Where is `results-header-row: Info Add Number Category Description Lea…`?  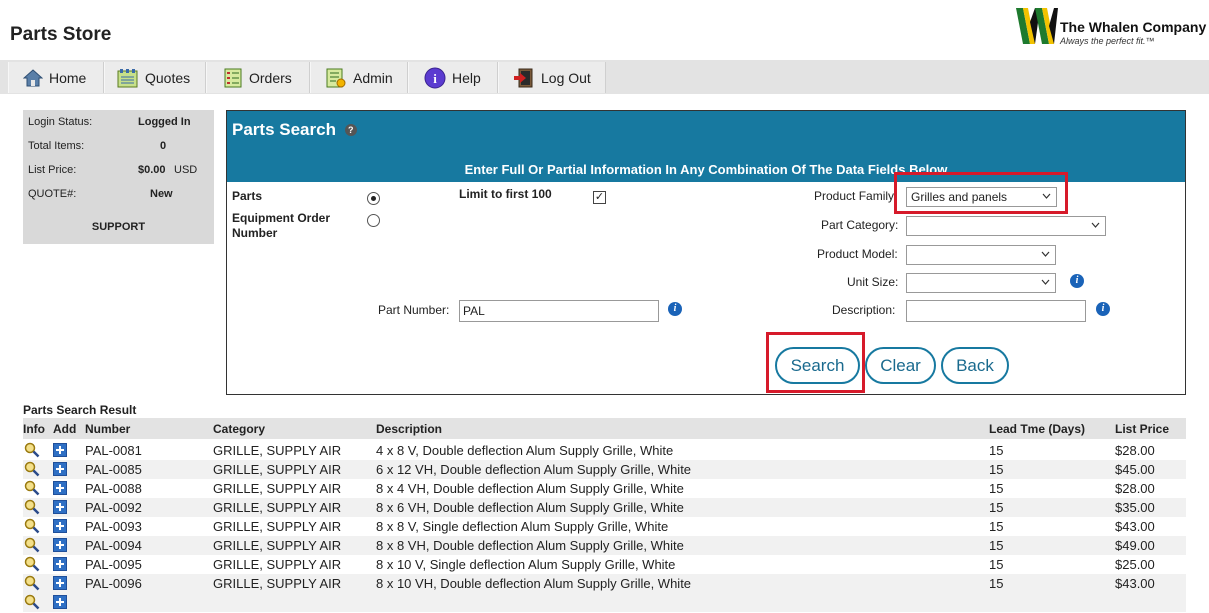 results-header-row: Info Add Number Category Description Lea… is located at coordinates (604, 428).